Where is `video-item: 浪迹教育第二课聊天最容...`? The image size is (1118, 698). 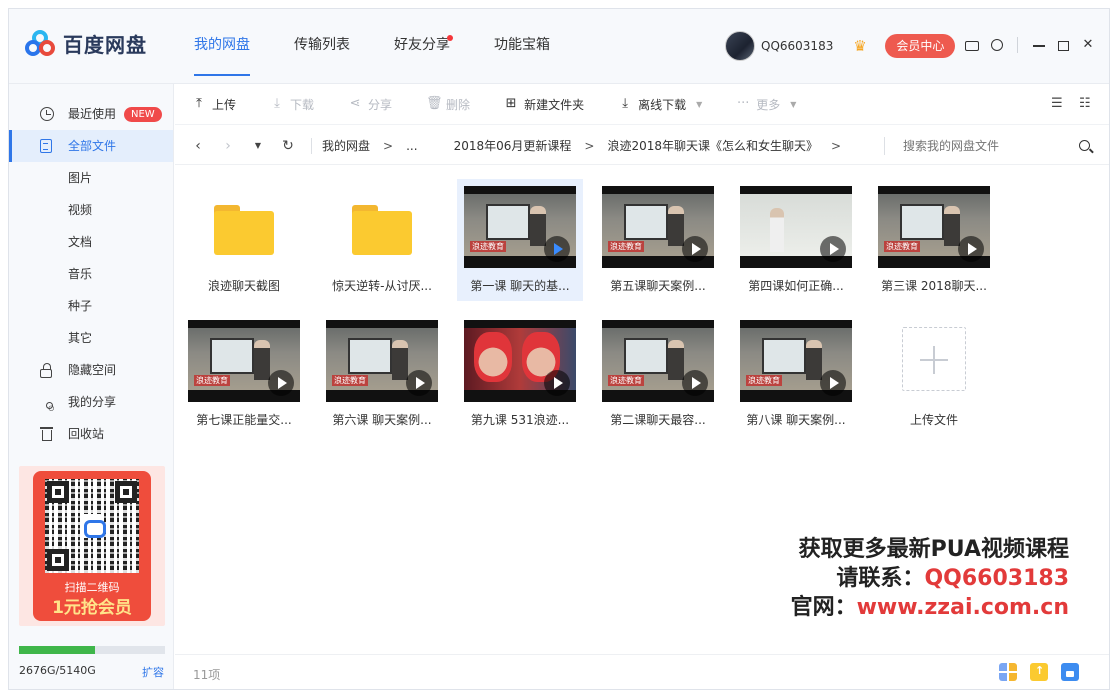
video-item: 浪迹教育第二课聊天最容... is located at coordinates (658, 374).